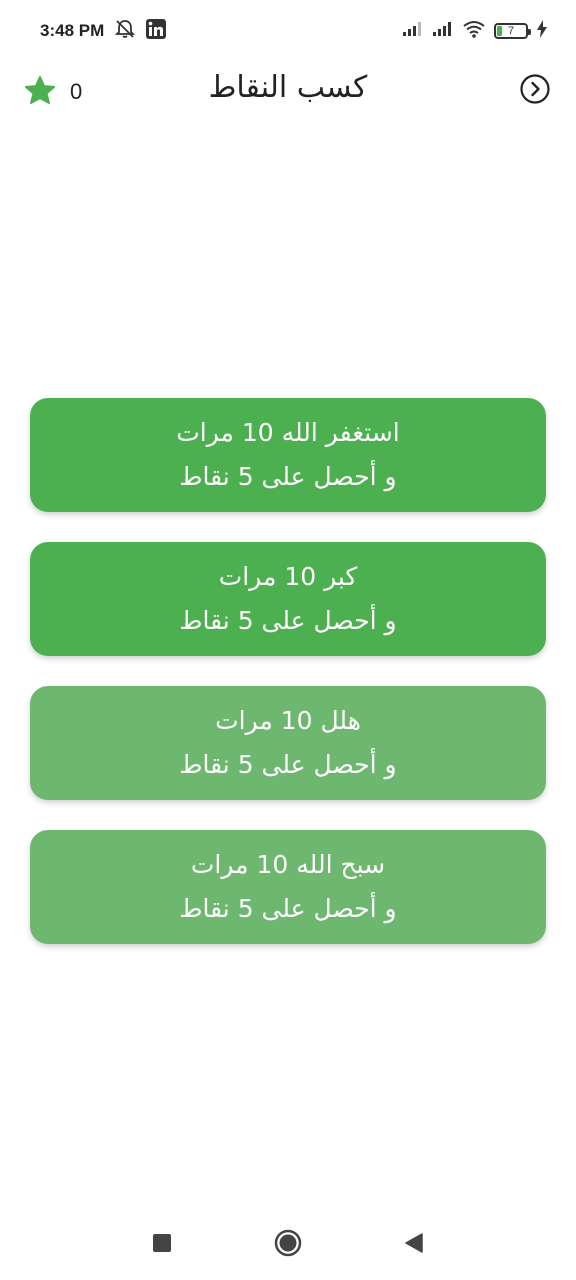 This screenshot has width=576, height=1280. I want to click on back-triangle-icon, so click(414, 1245).